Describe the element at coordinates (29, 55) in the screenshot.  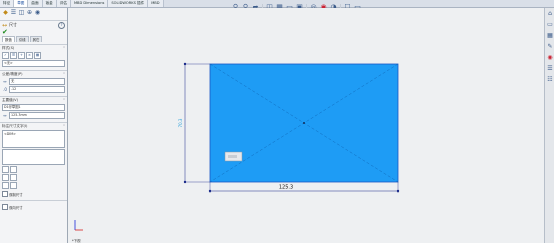
I see `style-delete-icon: ×` at that location.